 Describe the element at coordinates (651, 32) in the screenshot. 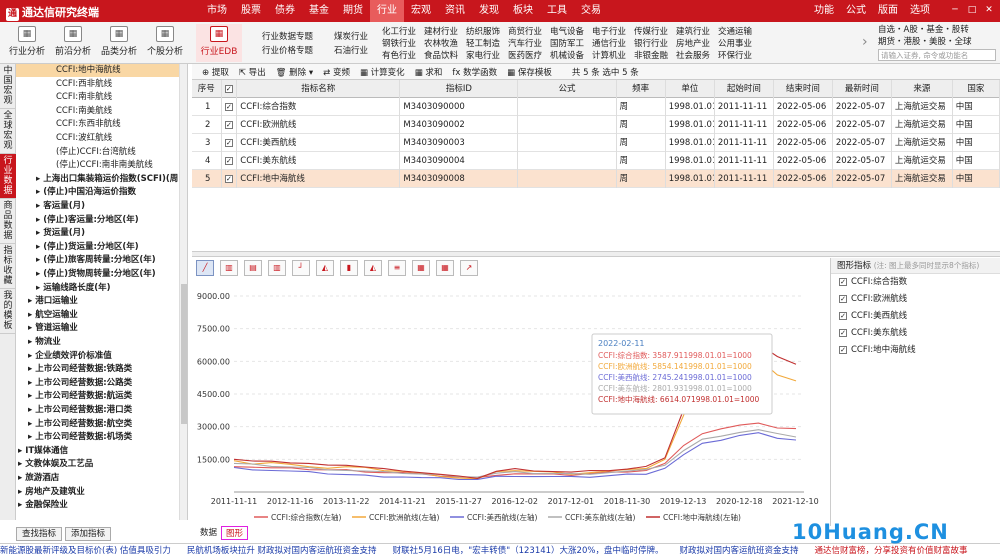

I see `industry-link: 传媒行业` at that location.